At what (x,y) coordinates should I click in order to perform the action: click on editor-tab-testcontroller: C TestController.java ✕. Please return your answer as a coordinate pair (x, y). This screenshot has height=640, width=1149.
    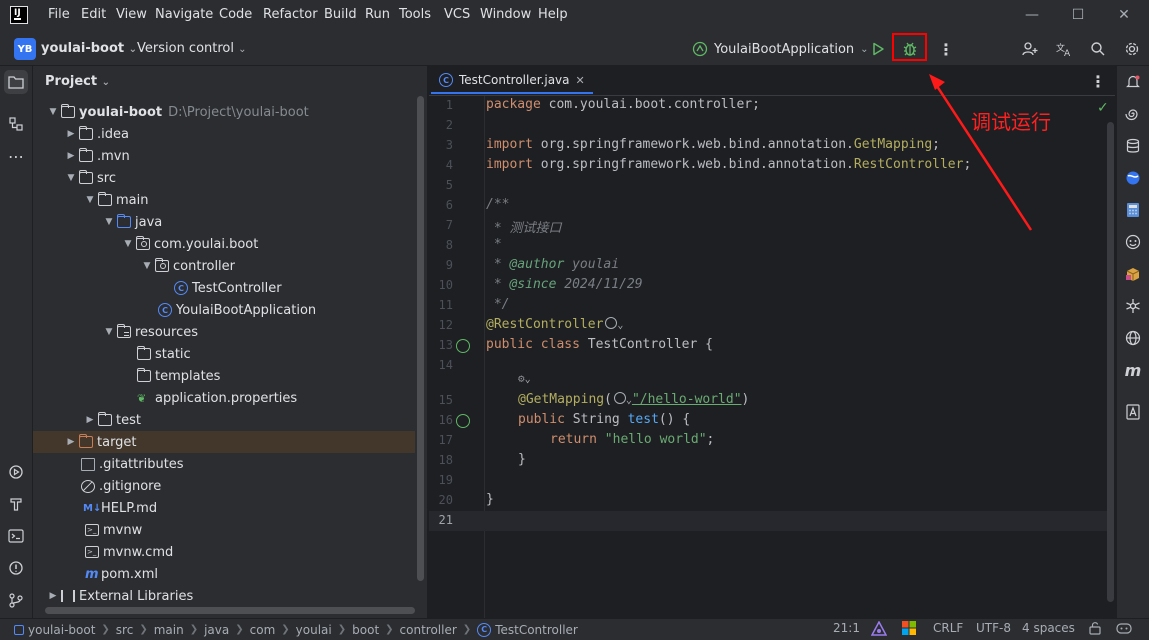
    Looking at the image, I should click on (512, 81).